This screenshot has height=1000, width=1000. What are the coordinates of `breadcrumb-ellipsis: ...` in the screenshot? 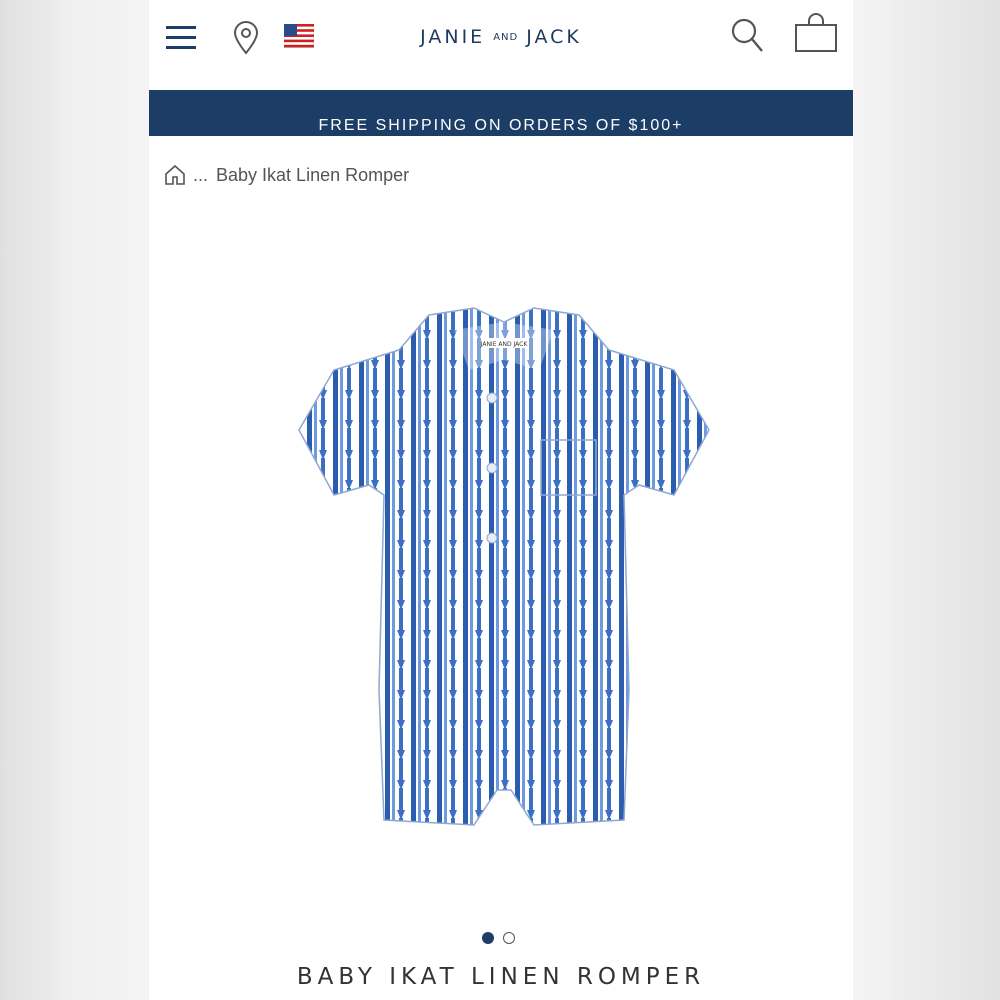 It's located at (200, 175).